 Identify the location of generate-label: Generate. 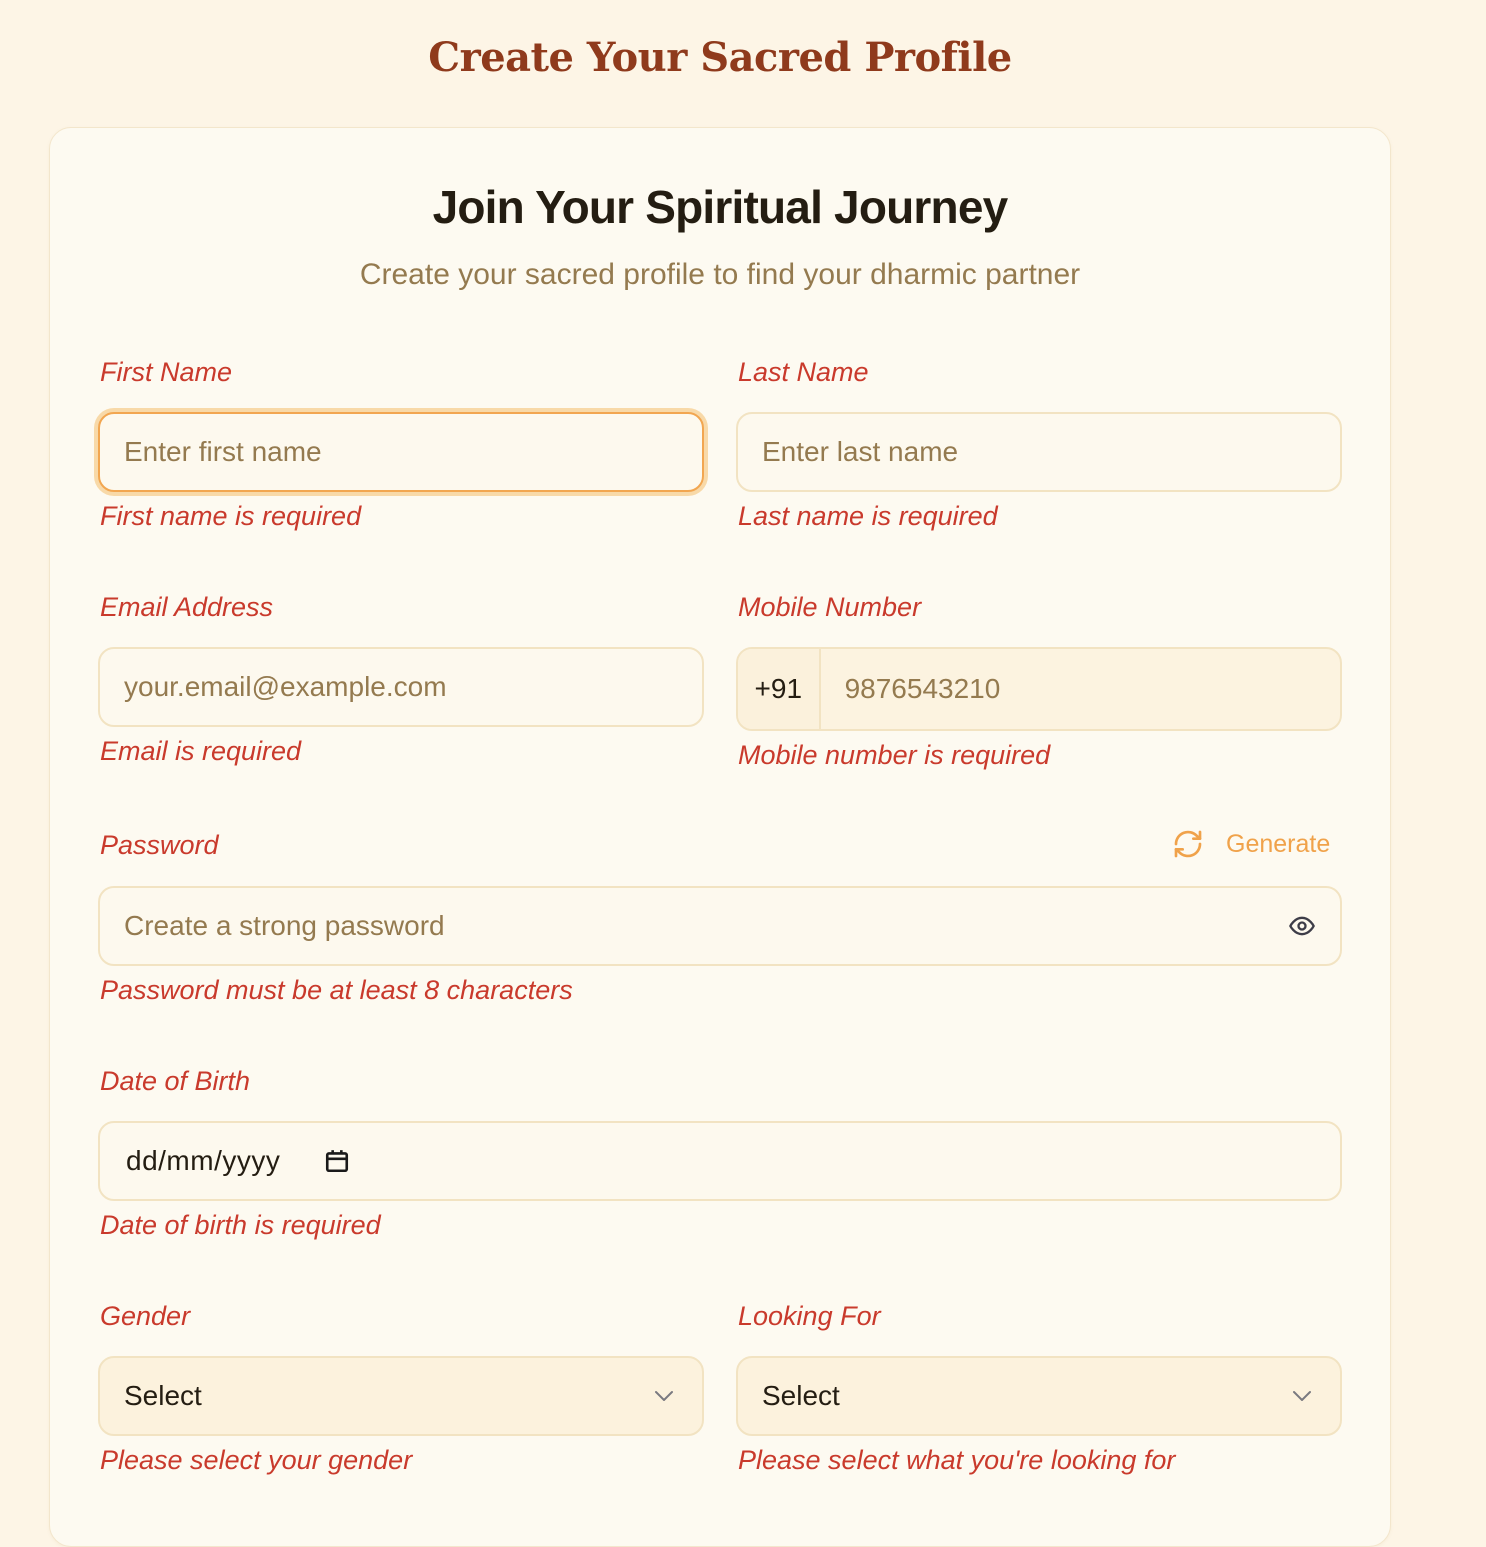
(1278, 843).